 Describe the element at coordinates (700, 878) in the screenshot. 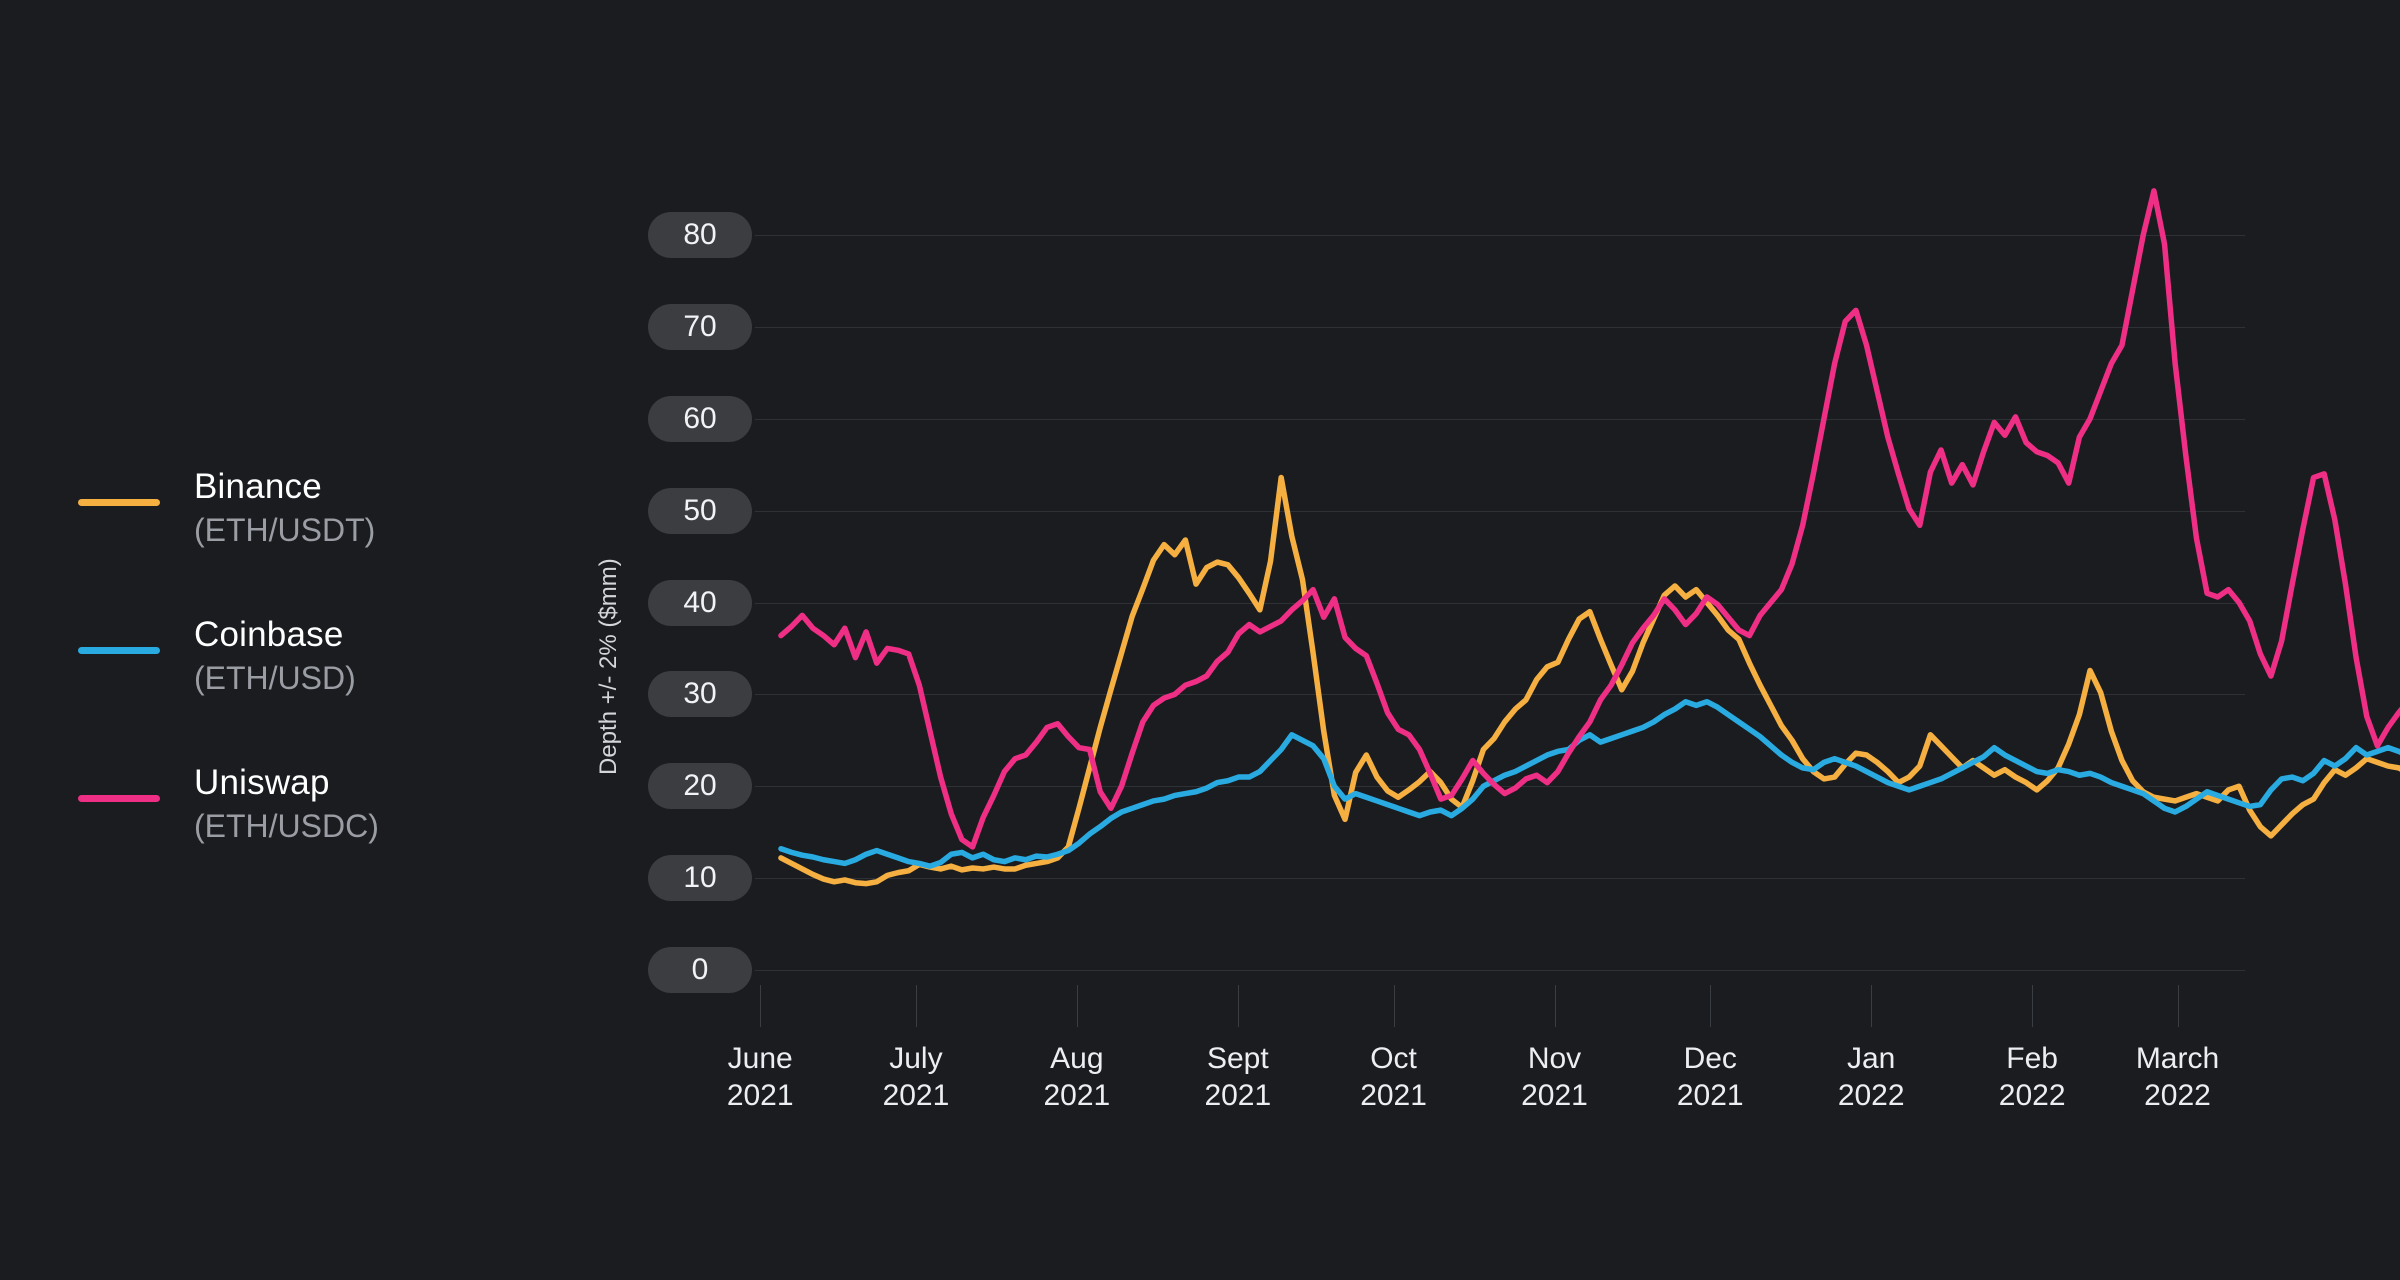

I see `y-axis-tick-10: 10` at that location.